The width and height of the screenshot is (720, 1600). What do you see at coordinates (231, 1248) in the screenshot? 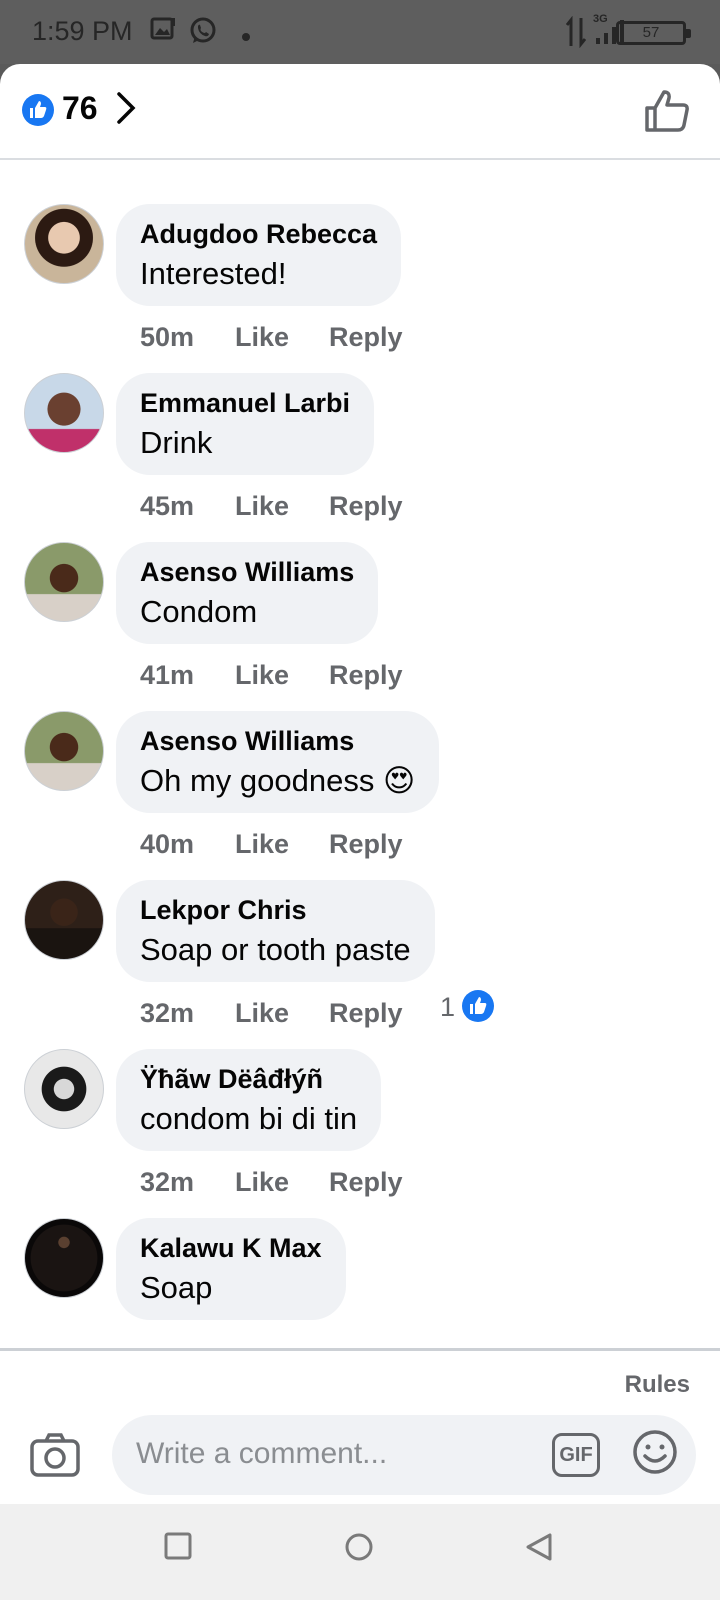
I see `comment-author: Kalawu K Max` at bounding box center [231, 1248].